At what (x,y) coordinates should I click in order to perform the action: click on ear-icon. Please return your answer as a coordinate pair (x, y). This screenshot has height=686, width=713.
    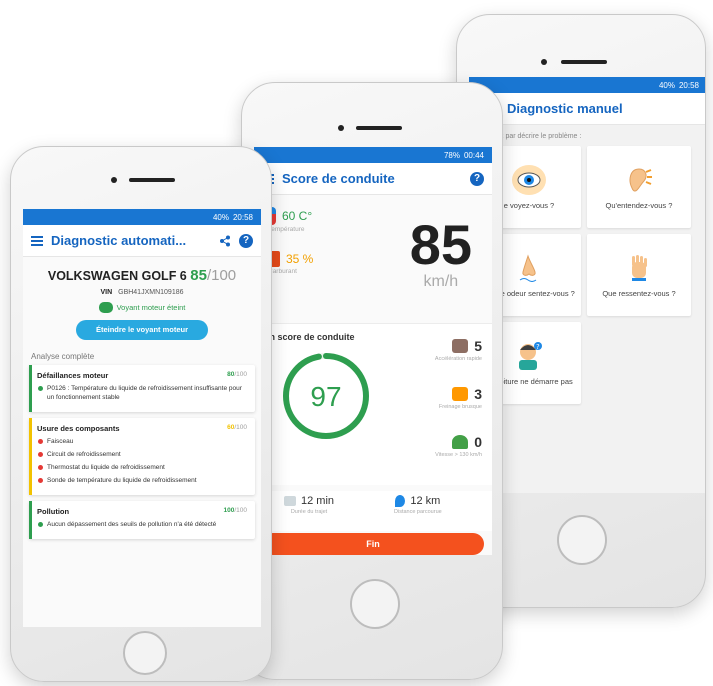
    Looking at the image, I should click on (639, 179).